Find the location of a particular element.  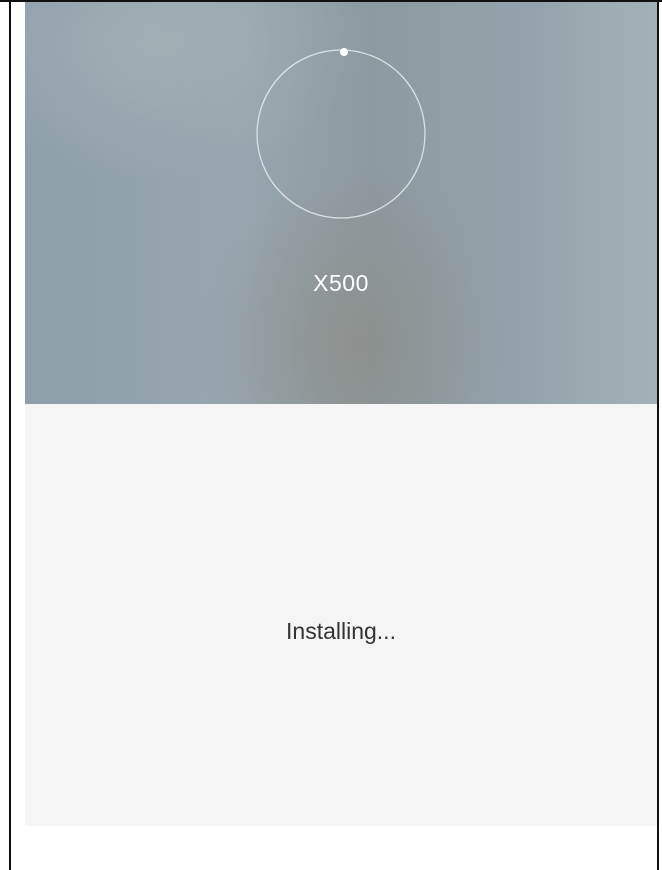

progress-ring-icon is located at coordinates (341, 133).